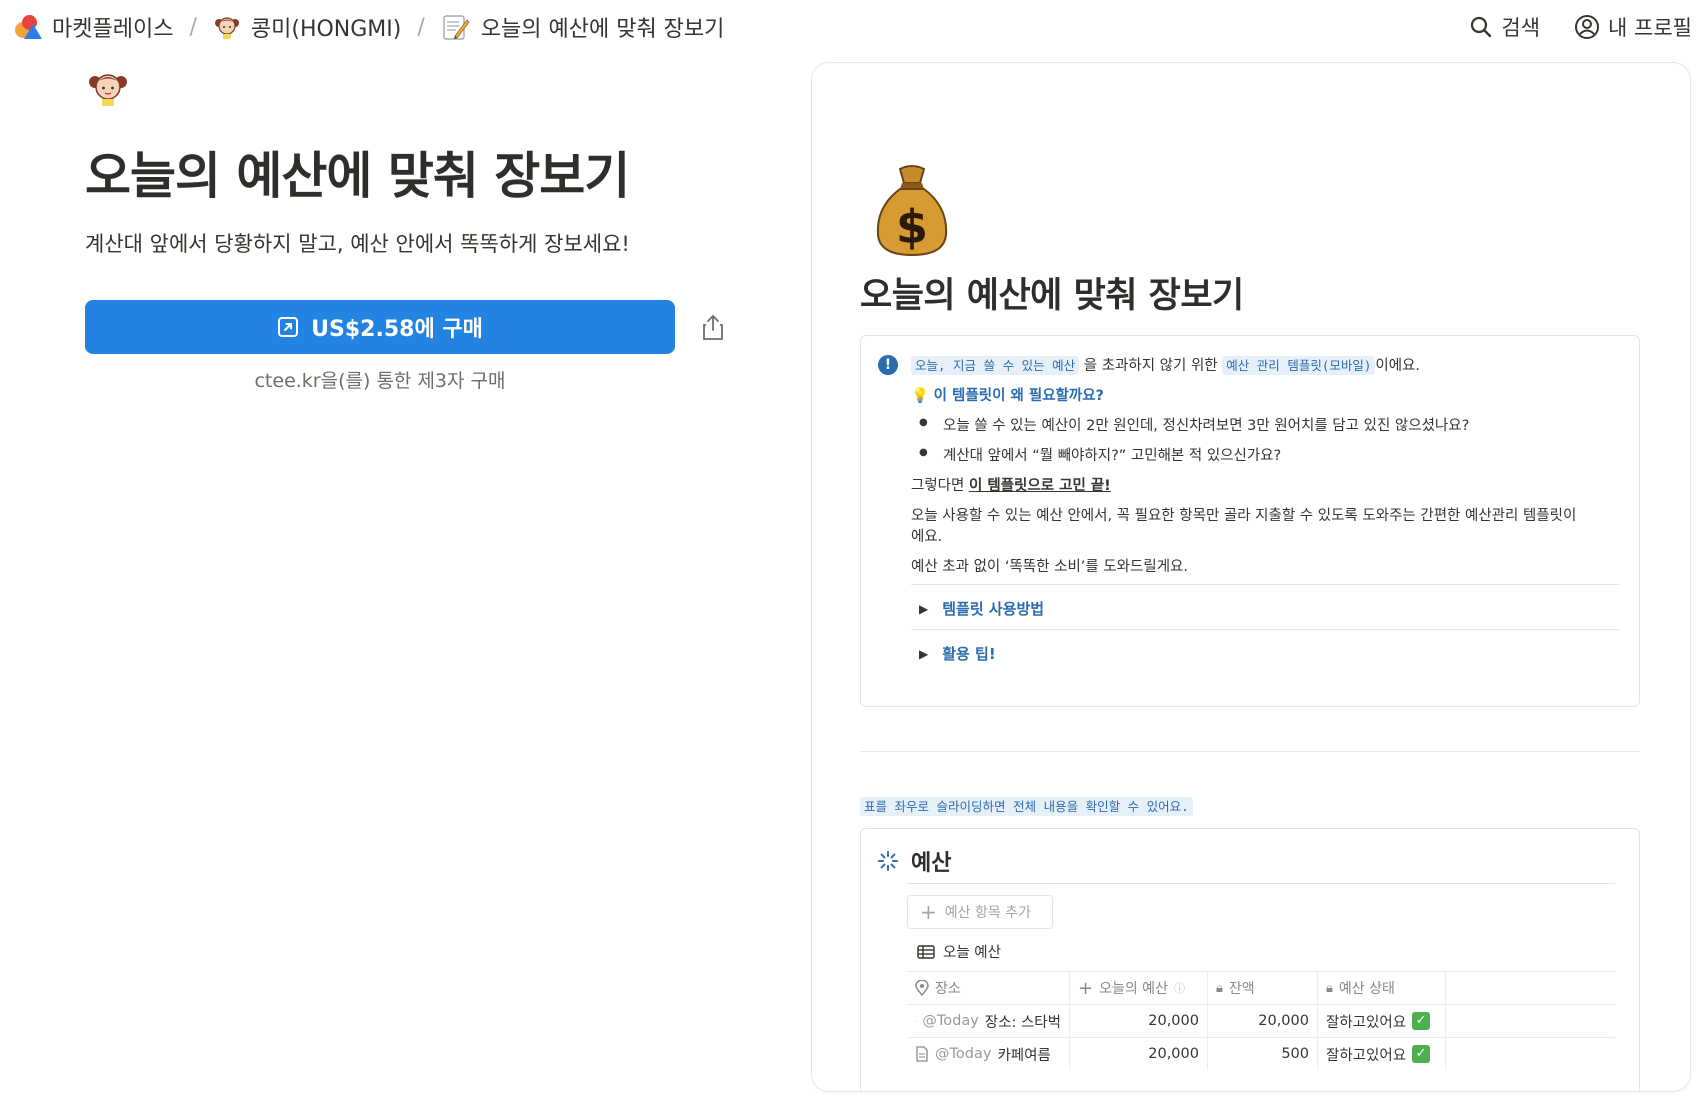  What do you see at coordinates (1299, 365) in the screenshot?
I see `highlight-template: 예산 관리 템플릿(모바일)` at bounding box center [1299, 365].